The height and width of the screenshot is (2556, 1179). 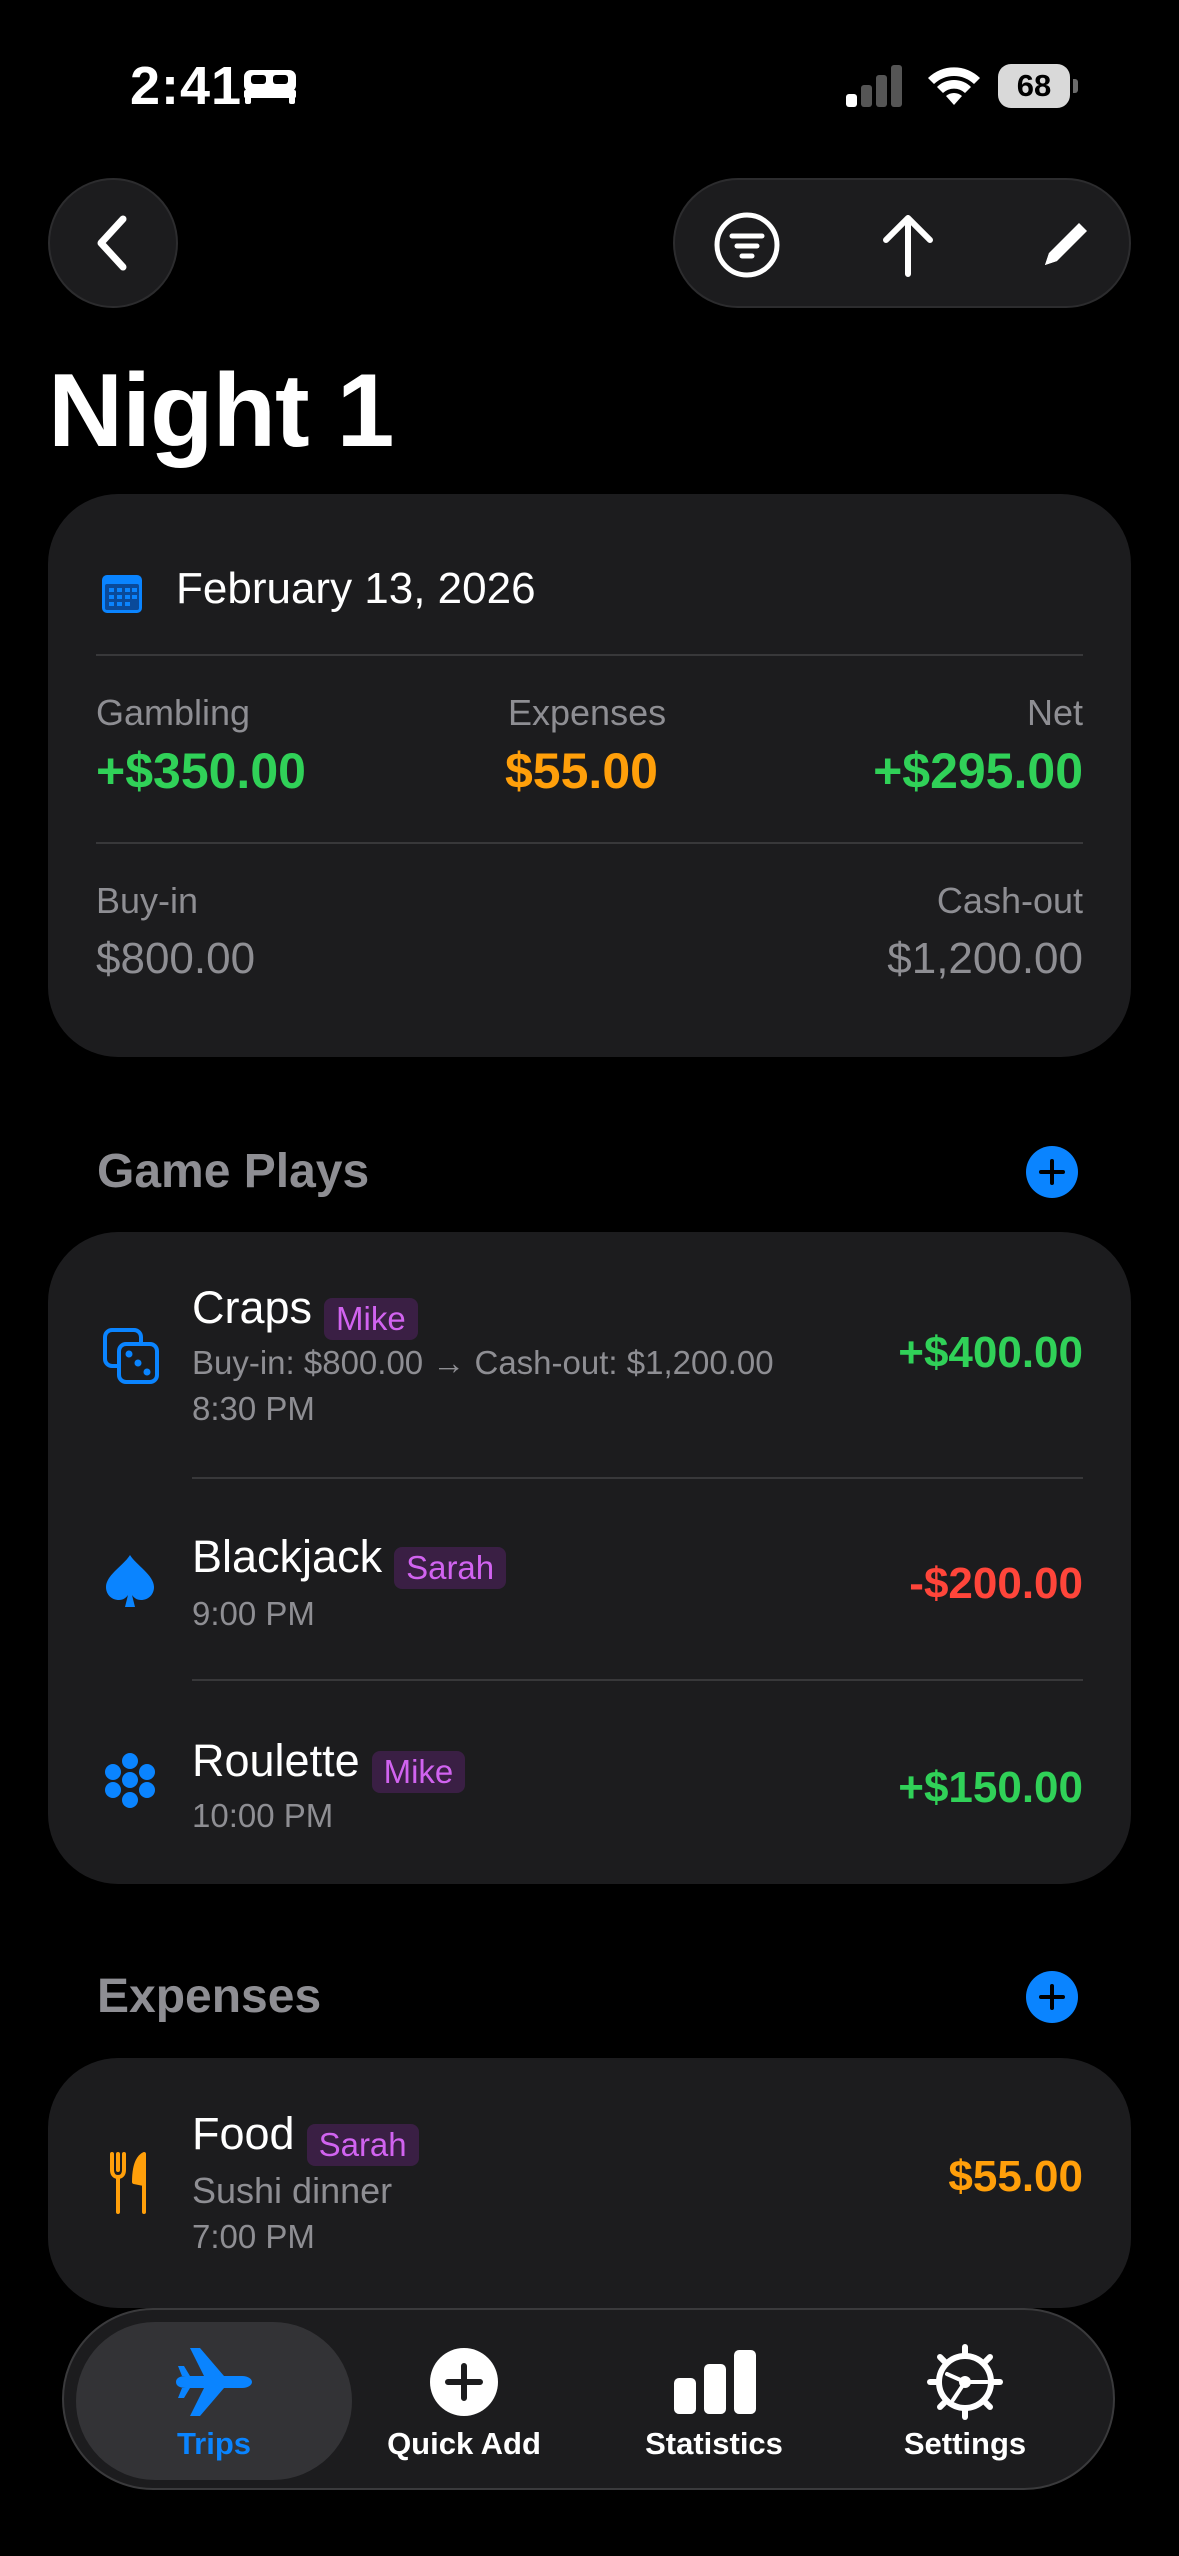 What do you see at coordinates (173, 712) in the screenshot?
I see `gambling-label: Gambling` at bounding box center [173, 712].